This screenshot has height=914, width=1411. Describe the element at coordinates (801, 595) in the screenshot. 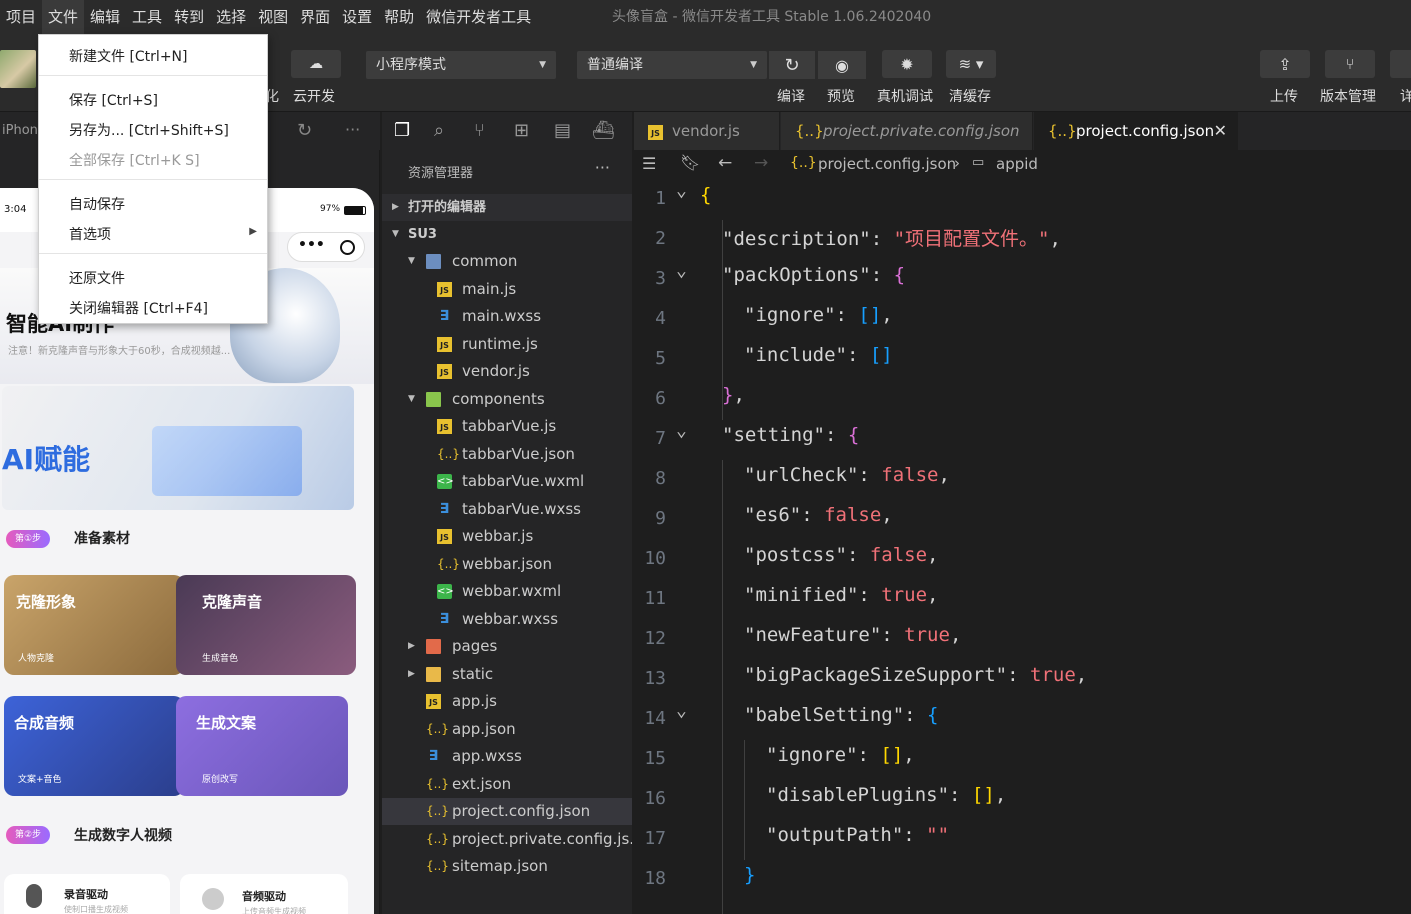

I see `code-token: "minified"` at that location.